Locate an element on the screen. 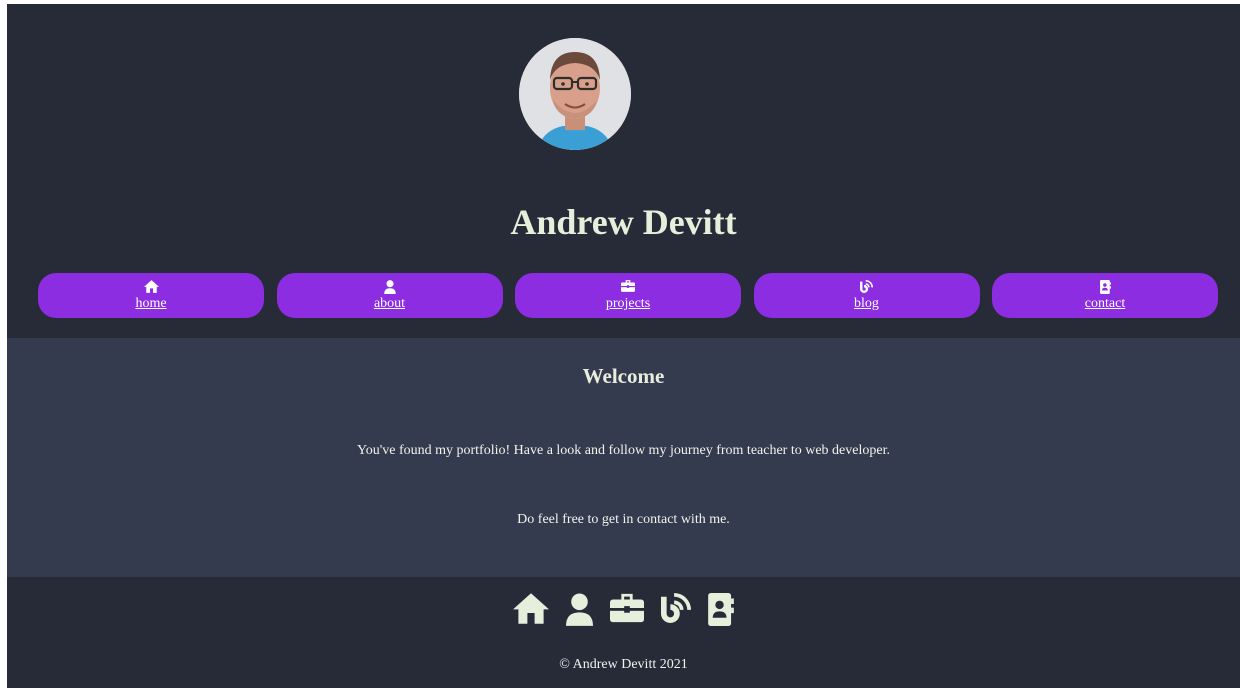  nav-label-contact: contact is located at coordinates (1105, 303).